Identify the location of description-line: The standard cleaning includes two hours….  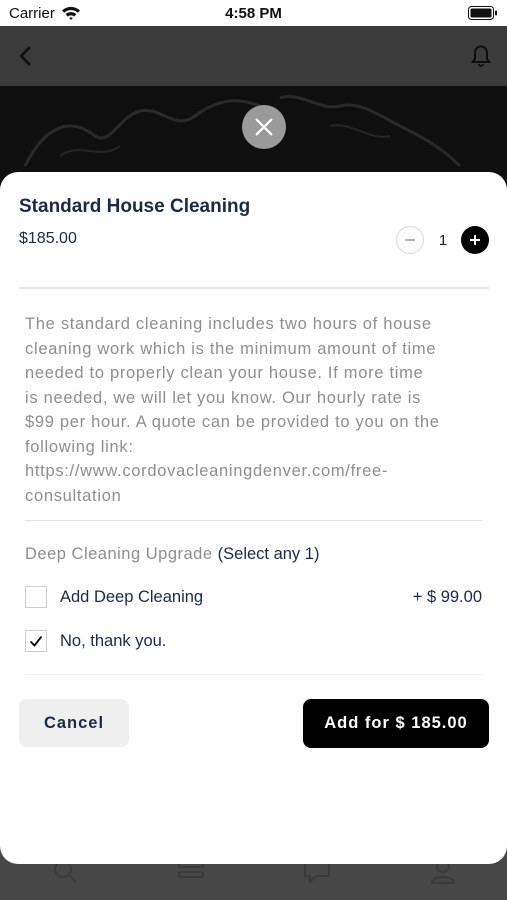
(228, 324).